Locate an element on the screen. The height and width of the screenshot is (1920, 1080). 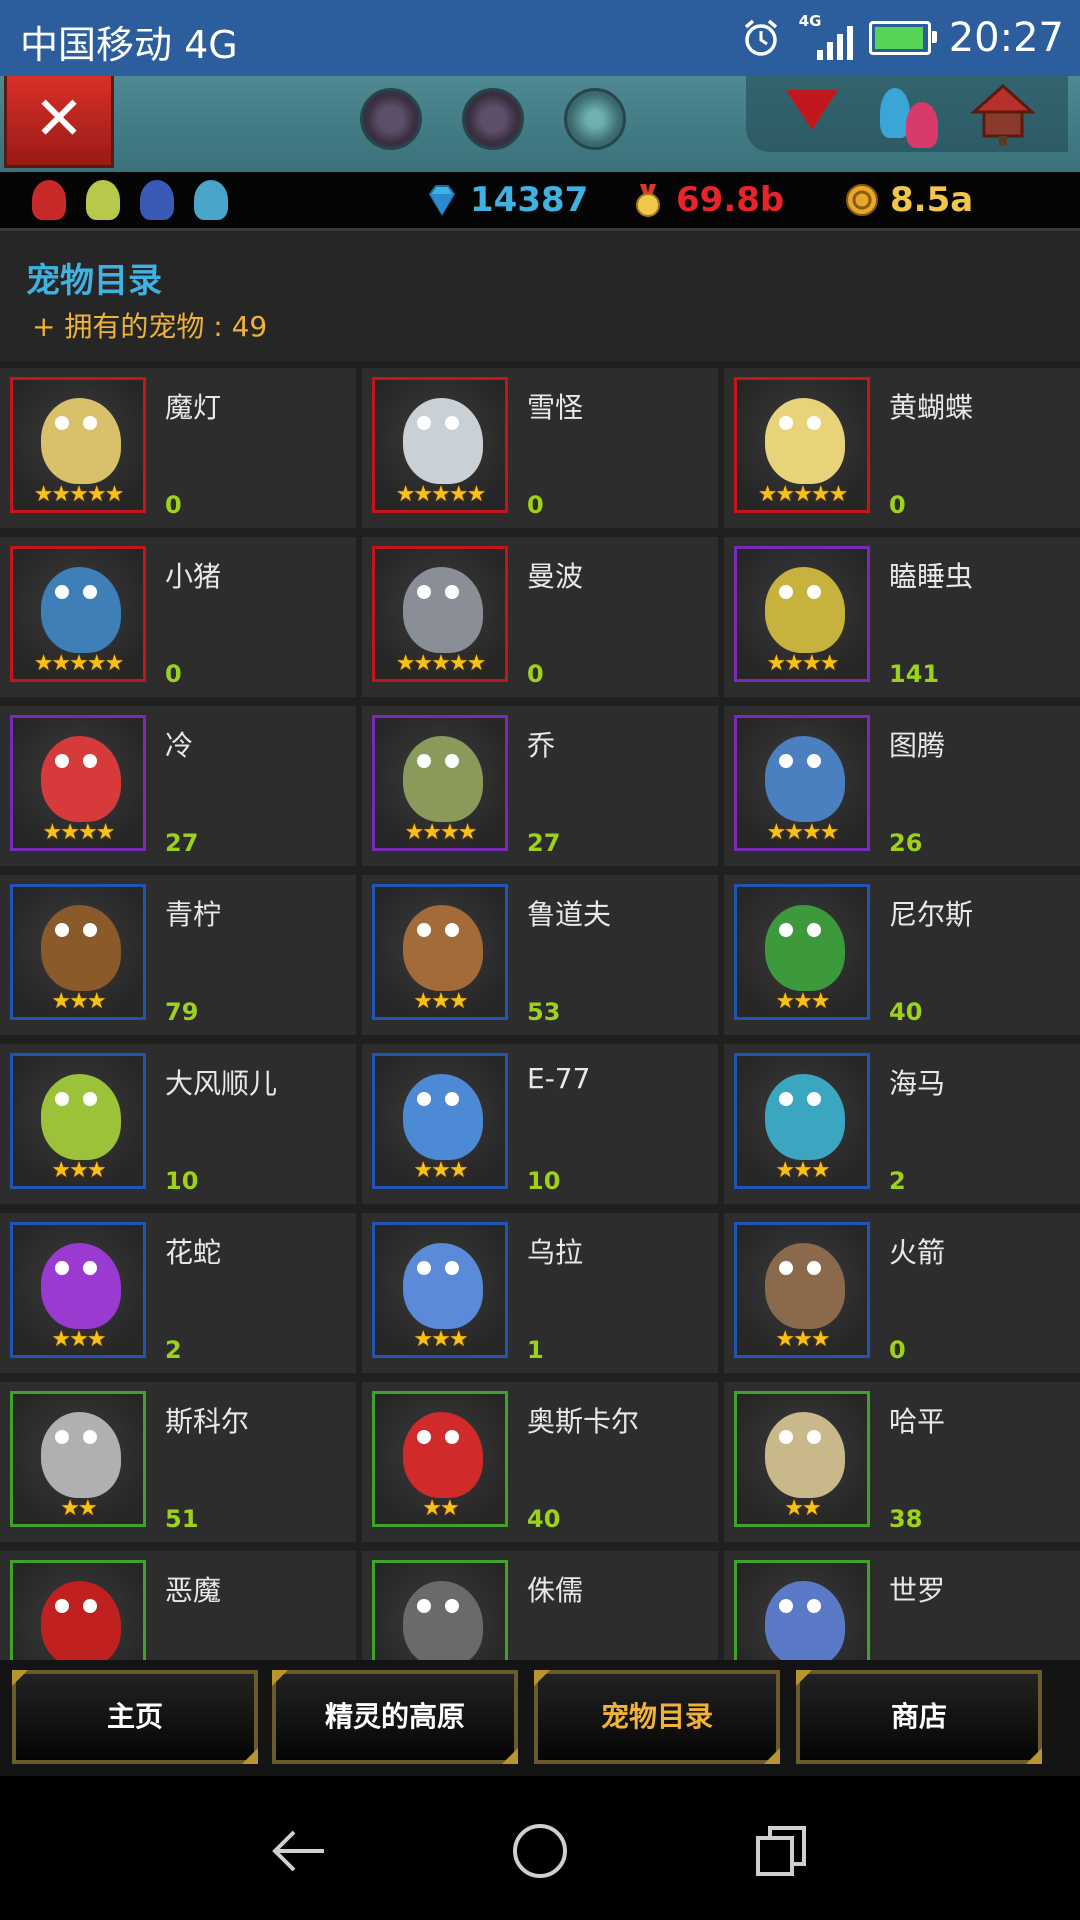
pet-name: 乌拉 is located at coordinates (555, 1252).